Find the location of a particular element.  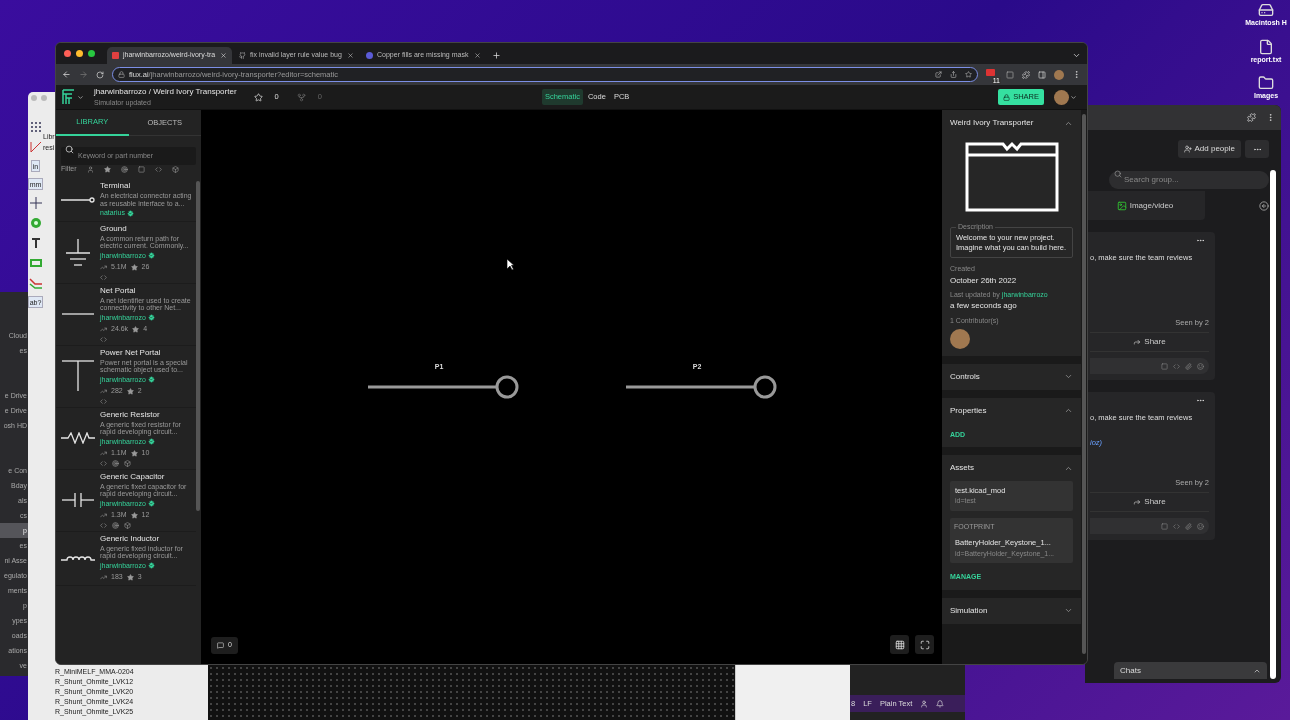

part-name: Power Net Portal is located at coordinates (131, 352).